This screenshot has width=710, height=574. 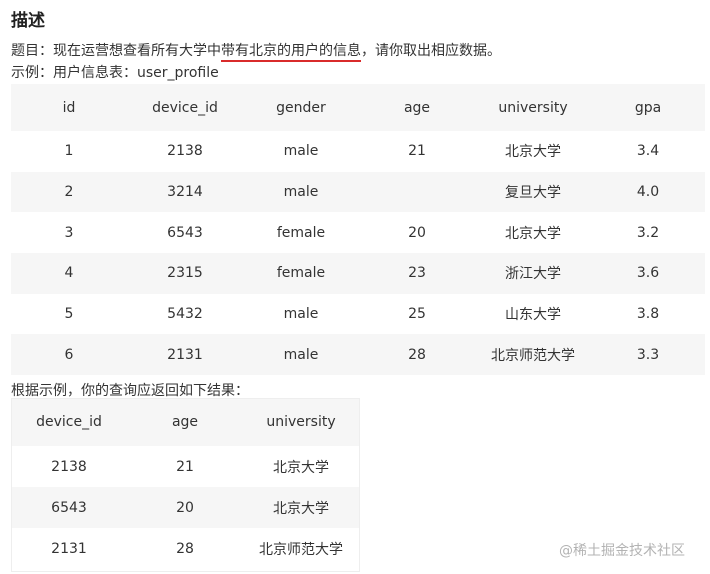 I want to click on cell-gpa: 3.8, so click(x=648, y=314).